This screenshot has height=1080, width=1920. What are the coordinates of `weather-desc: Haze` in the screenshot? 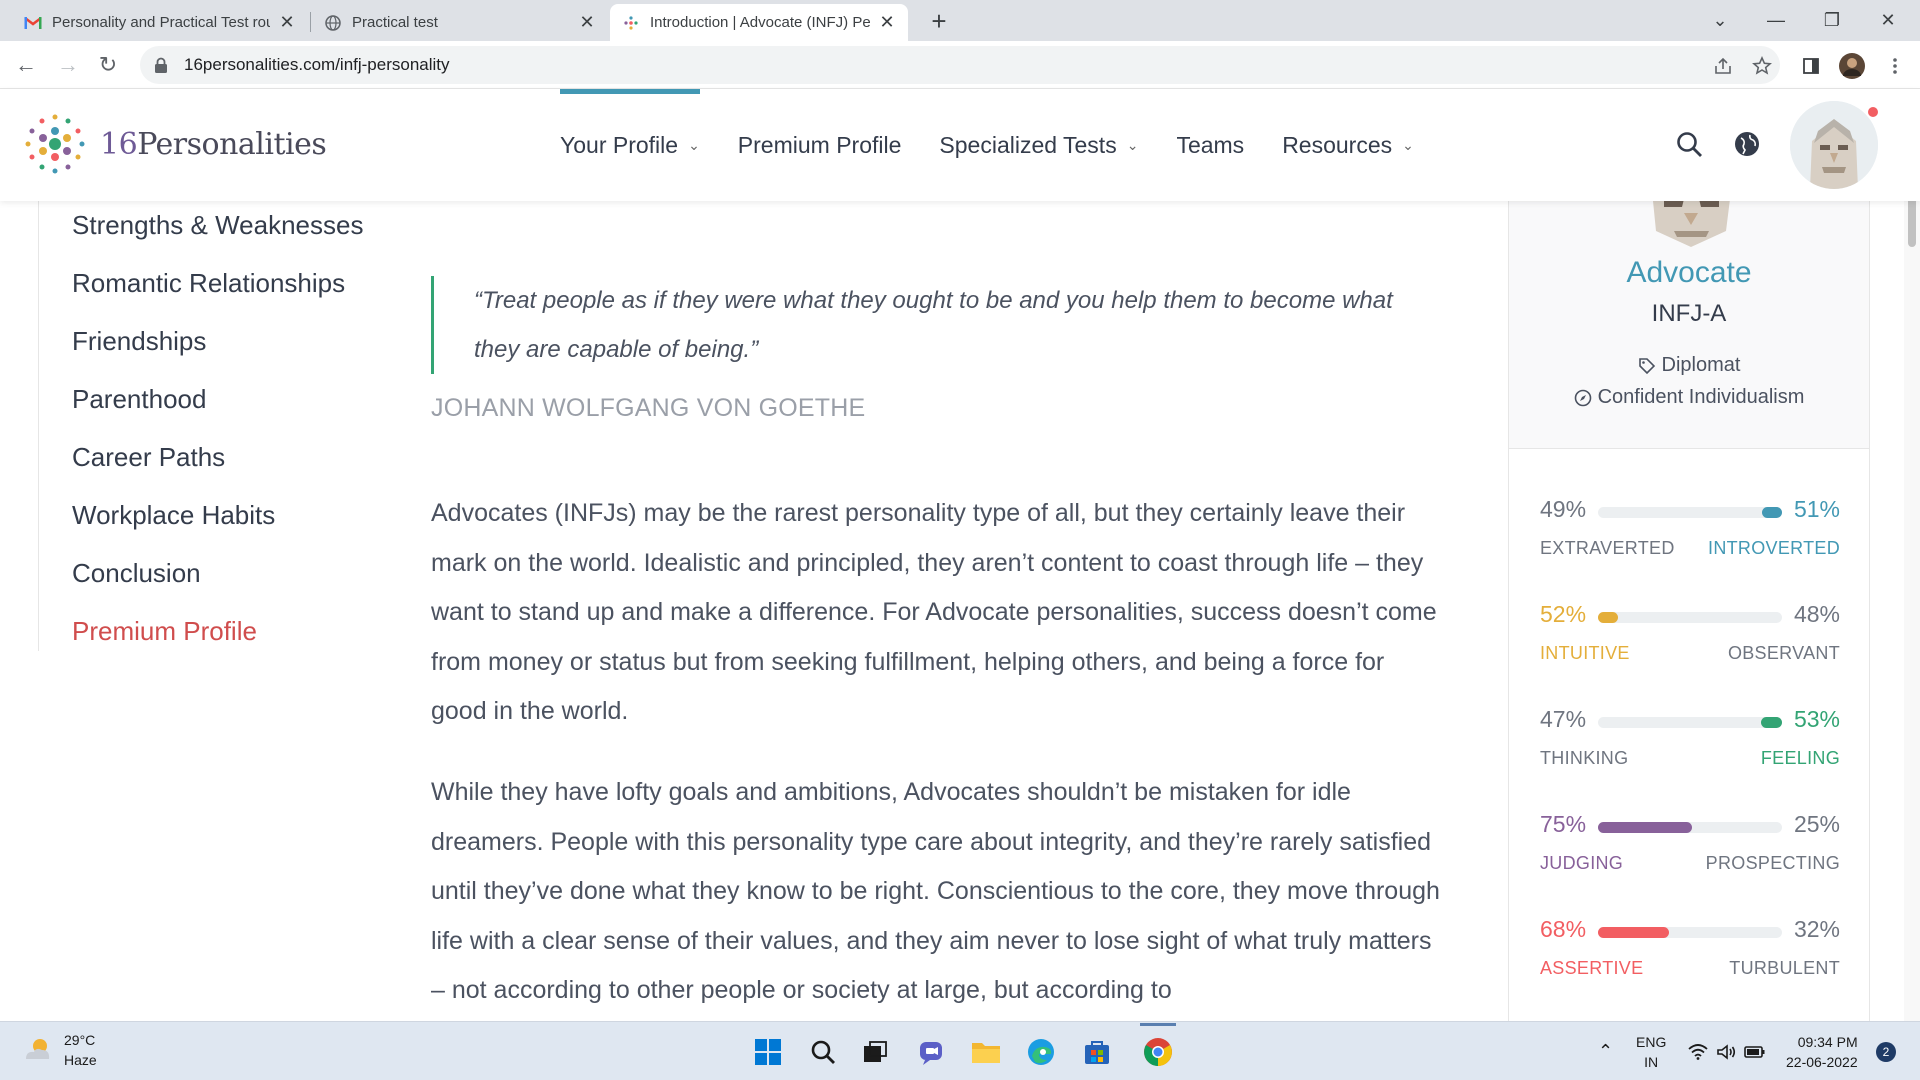 It's located at (80, 1060).